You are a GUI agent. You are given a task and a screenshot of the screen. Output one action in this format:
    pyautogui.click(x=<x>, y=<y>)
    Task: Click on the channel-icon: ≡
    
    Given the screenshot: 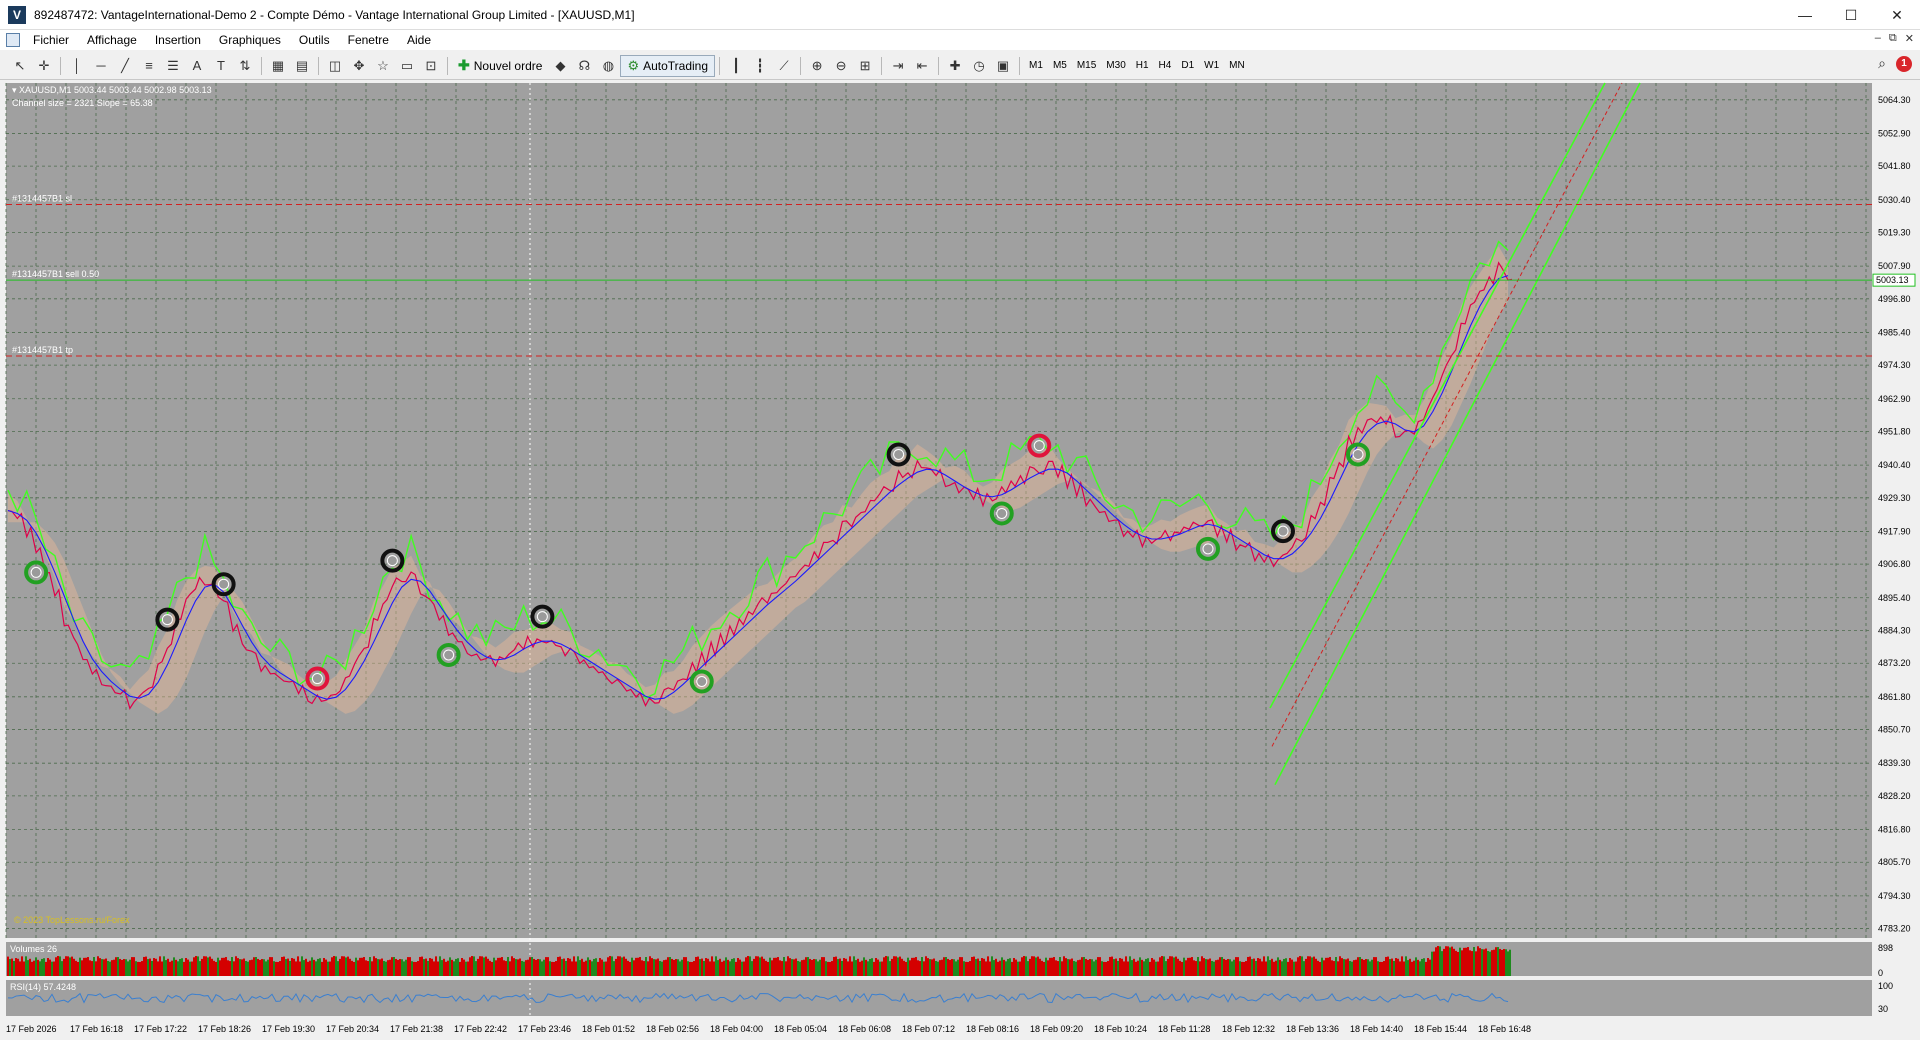 What is the action you would take?
    pyautogui.click(x=149, y=66)
    